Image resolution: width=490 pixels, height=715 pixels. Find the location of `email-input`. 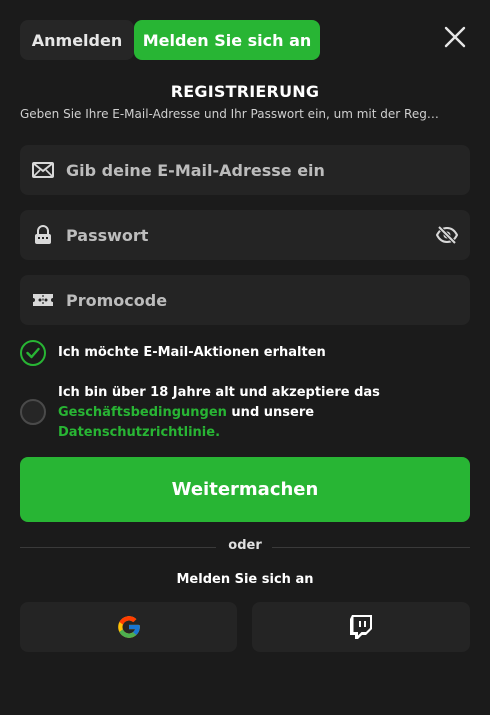

email-input is located at coordinates (251, 170).